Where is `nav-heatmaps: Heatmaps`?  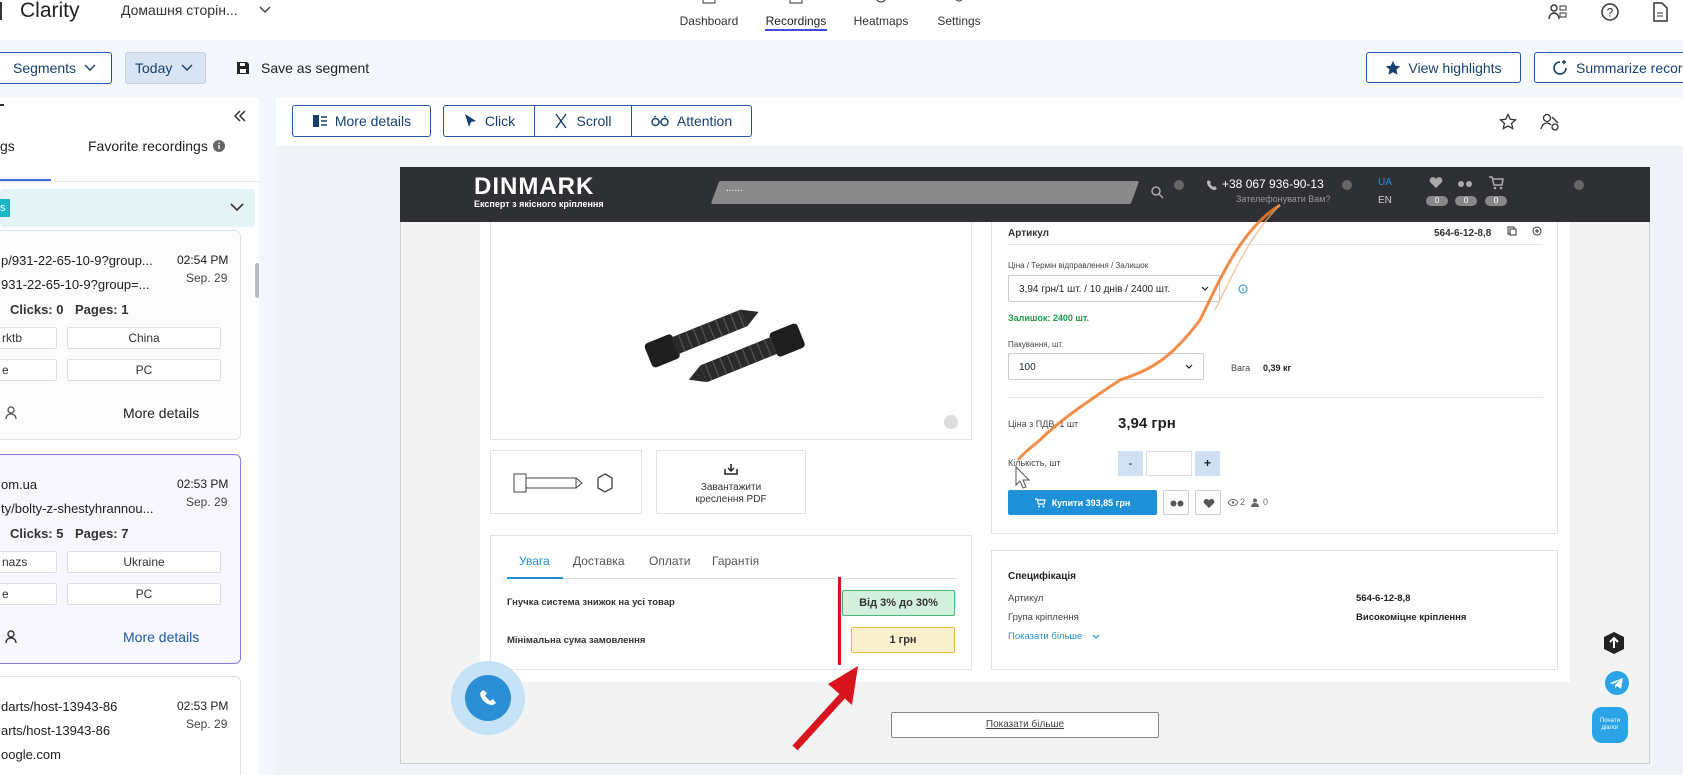
nav-heatmaps: Heatmaps is located at coordinates (881, 15).